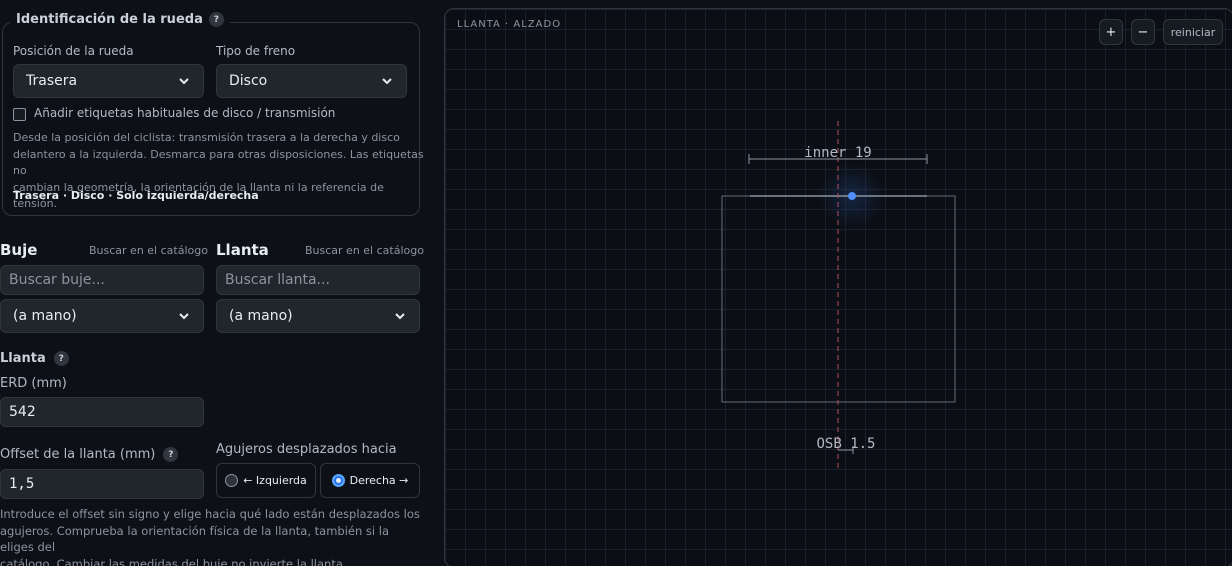  I want to click on wheel-id-title: Identificación de la rueda, so click(109, 19).